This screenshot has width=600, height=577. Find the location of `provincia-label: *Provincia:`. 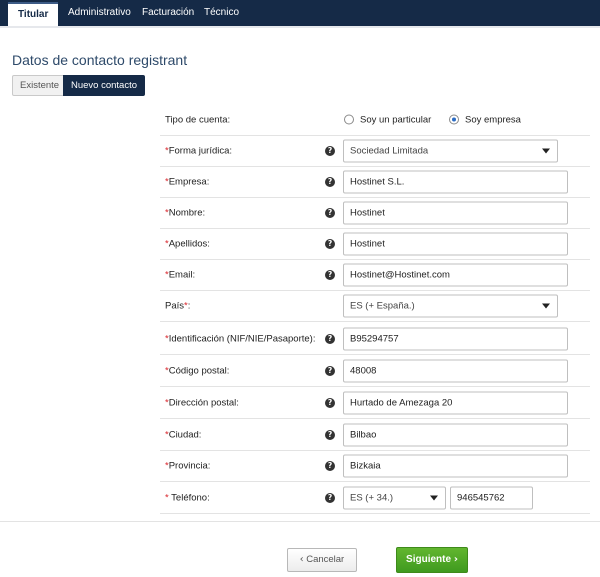

provincia-label: *Provincia: is located at coordinates (188, 466).